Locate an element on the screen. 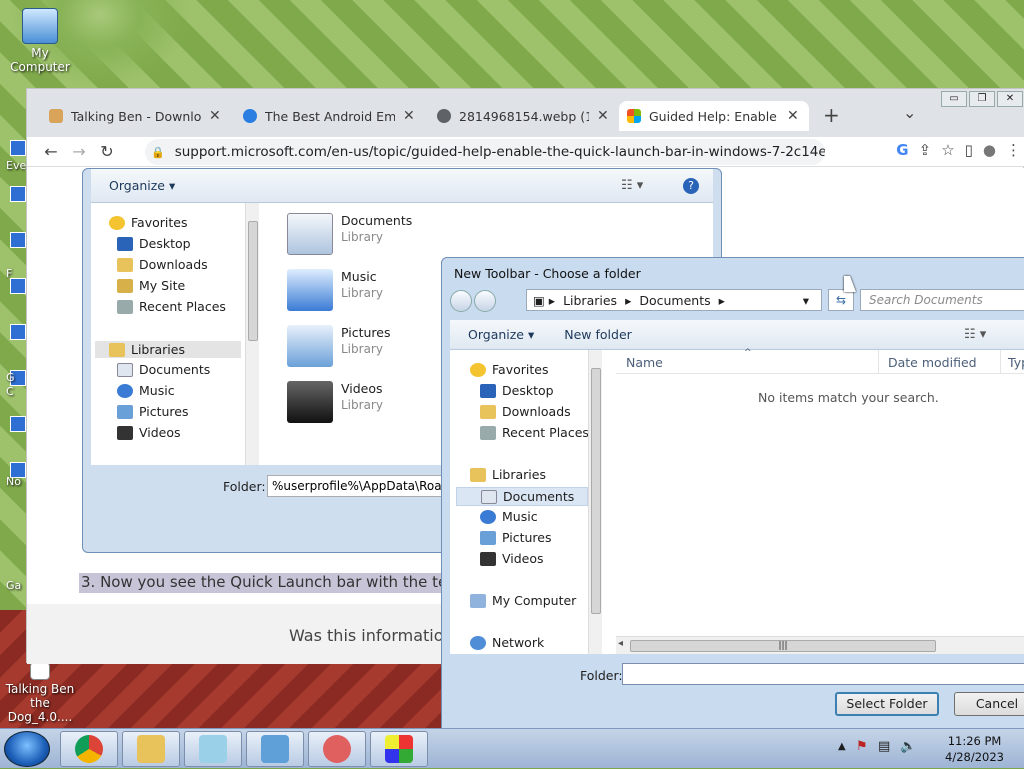 The width and height of the screenshot is (1024, 769). column-date-modified: Date modified is located at coordinates (932, 362).